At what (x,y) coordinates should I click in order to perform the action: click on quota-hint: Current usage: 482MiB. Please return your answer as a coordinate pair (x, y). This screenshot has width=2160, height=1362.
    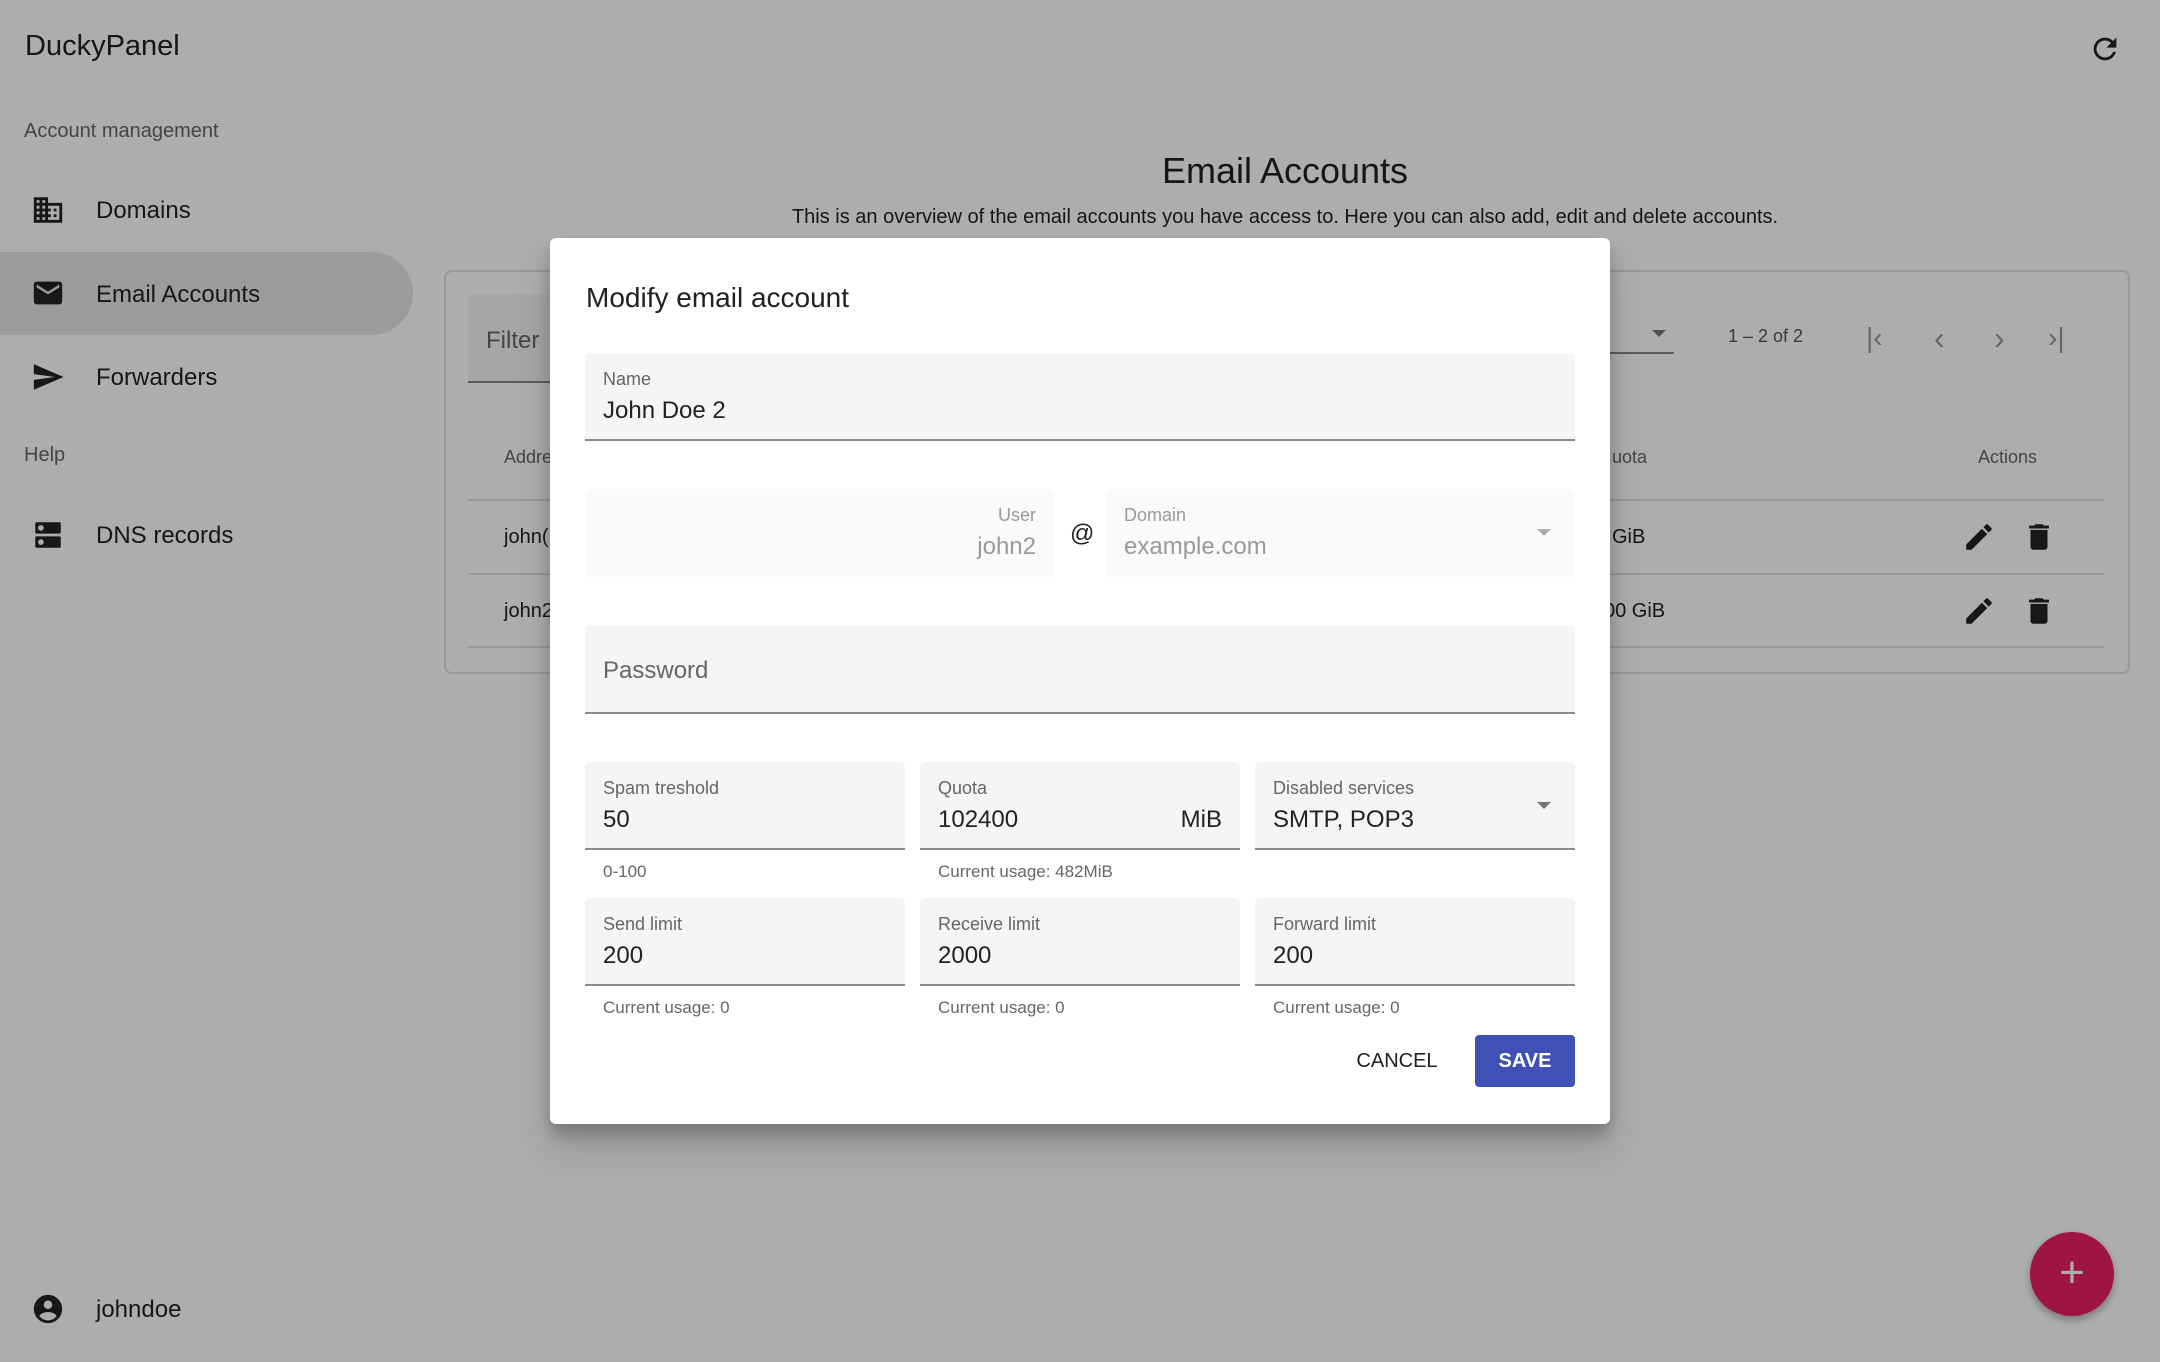
    Looking at the image, I should click on (1025, 871).